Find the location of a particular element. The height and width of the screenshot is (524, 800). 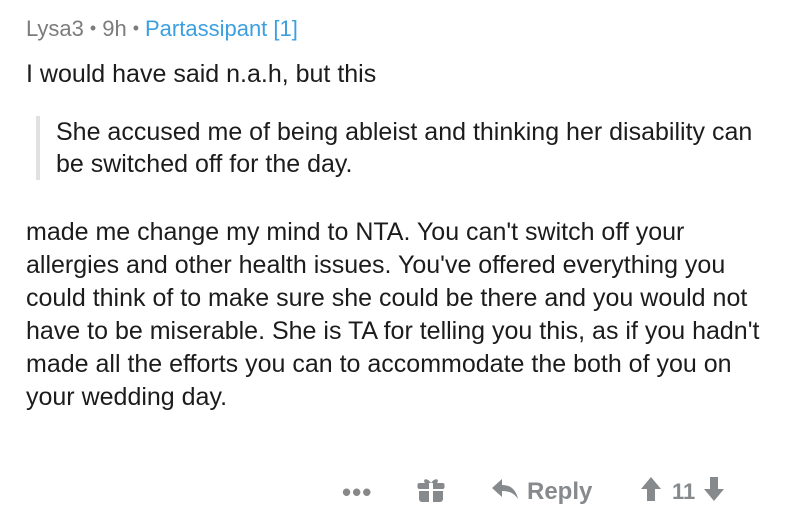

author-name: Lysa3 is located at coordinates (55, 28).